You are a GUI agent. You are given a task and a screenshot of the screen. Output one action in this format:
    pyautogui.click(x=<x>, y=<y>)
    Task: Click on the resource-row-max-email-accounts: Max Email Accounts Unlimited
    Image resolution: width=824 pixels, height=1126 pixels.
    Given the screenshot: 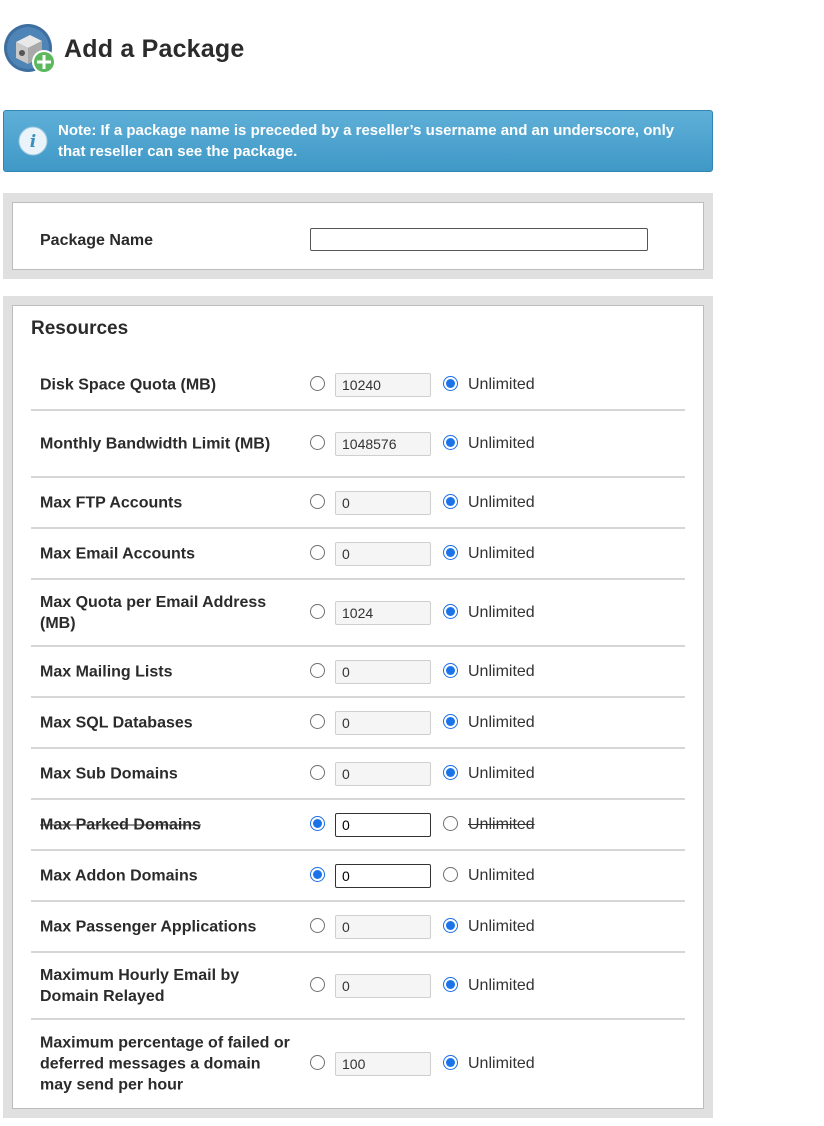 What is the action you would take?
    pyautogui.click(x=358, y=554)
    